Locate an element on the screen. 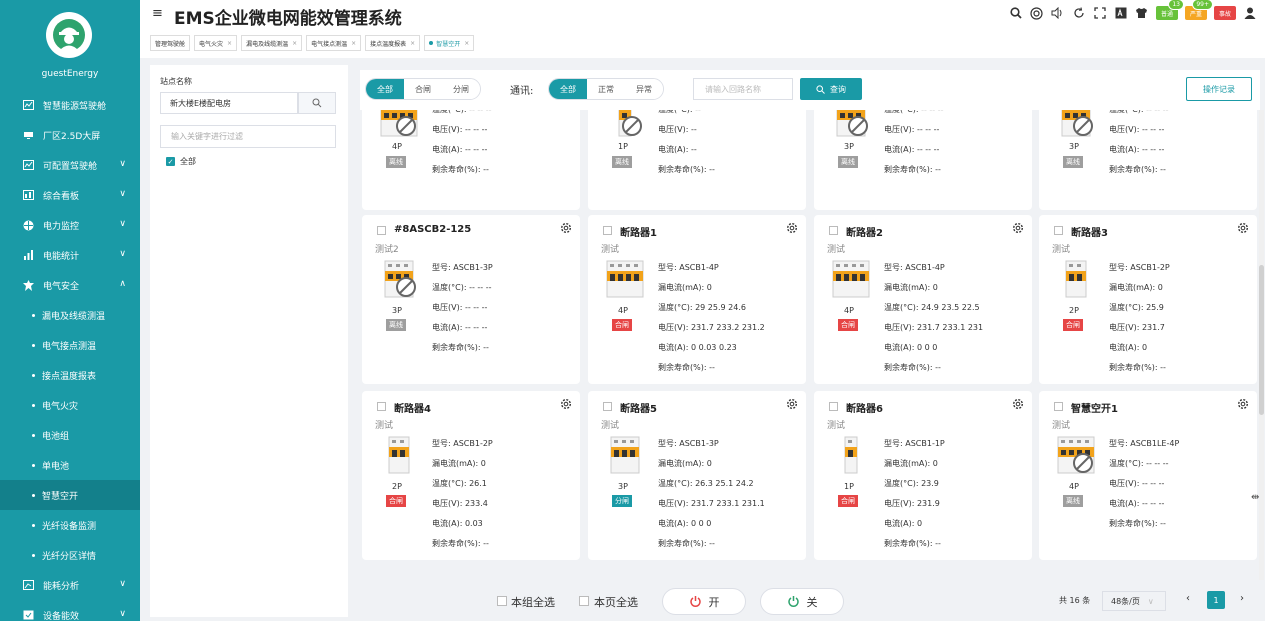 The height and width of the screenshot is (621, 1265). sidebar-subitem-fiber-monitor: 光纤设备监测 is located at coordinates (70, 525).